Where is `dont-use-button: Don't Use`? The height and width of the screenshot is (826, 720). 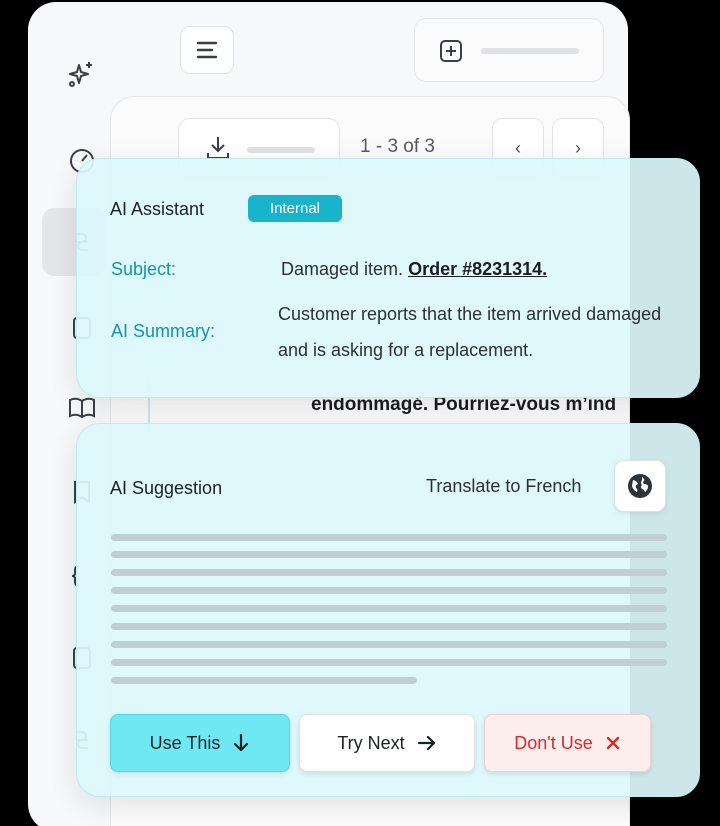
dont-use-button: Don't Use is located at coordinates (567, 743).